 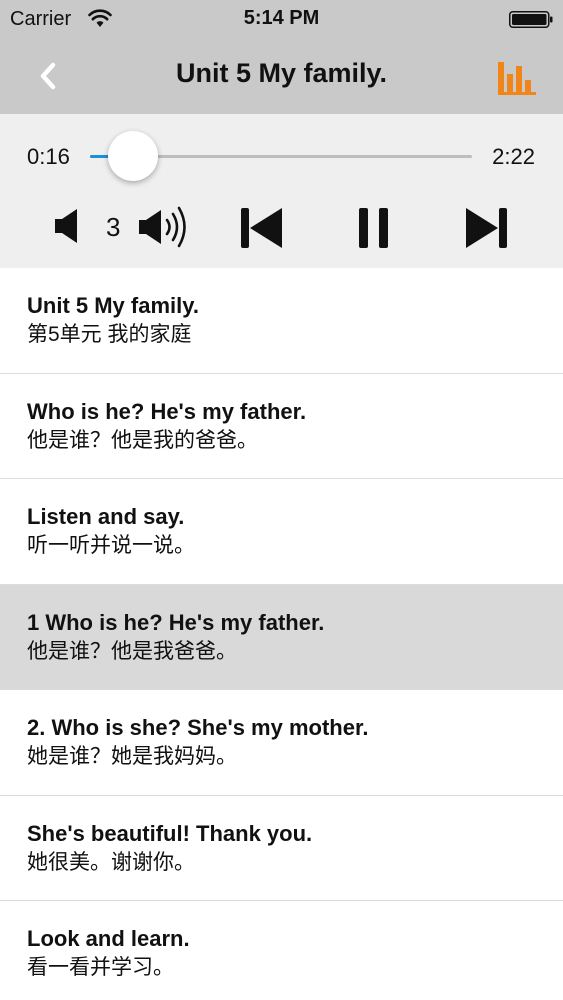 I want to click on battery-icon, so click(x=531, y=19).